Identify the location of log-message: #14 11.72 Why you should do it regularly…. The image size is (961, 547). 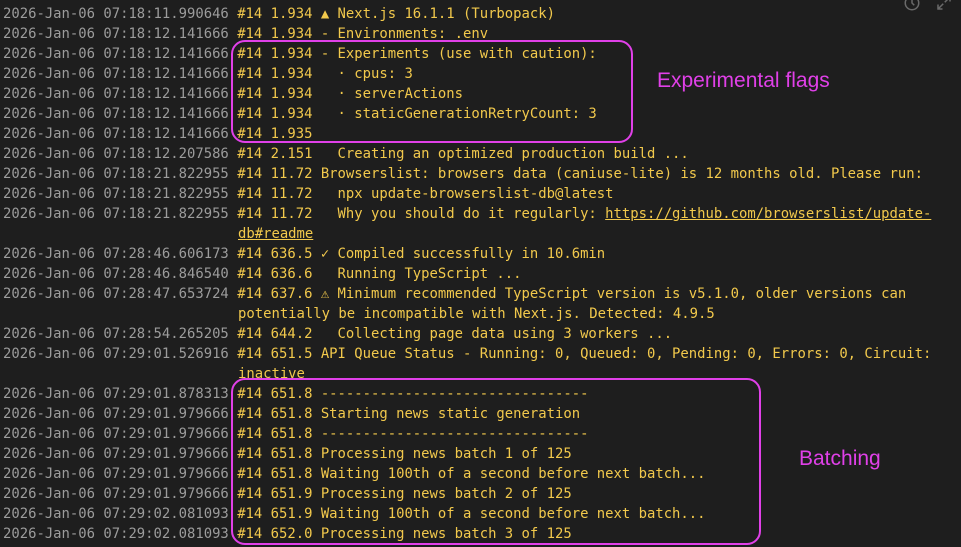
(421, 214).